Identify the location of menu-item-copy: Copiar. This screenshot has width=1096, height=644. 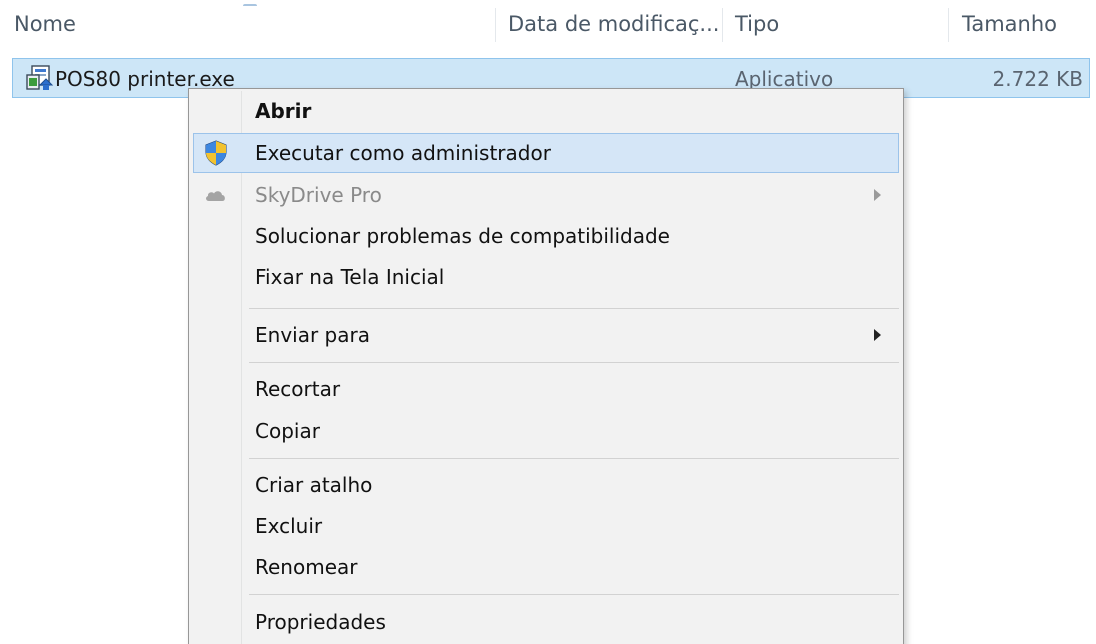
(546, 431).